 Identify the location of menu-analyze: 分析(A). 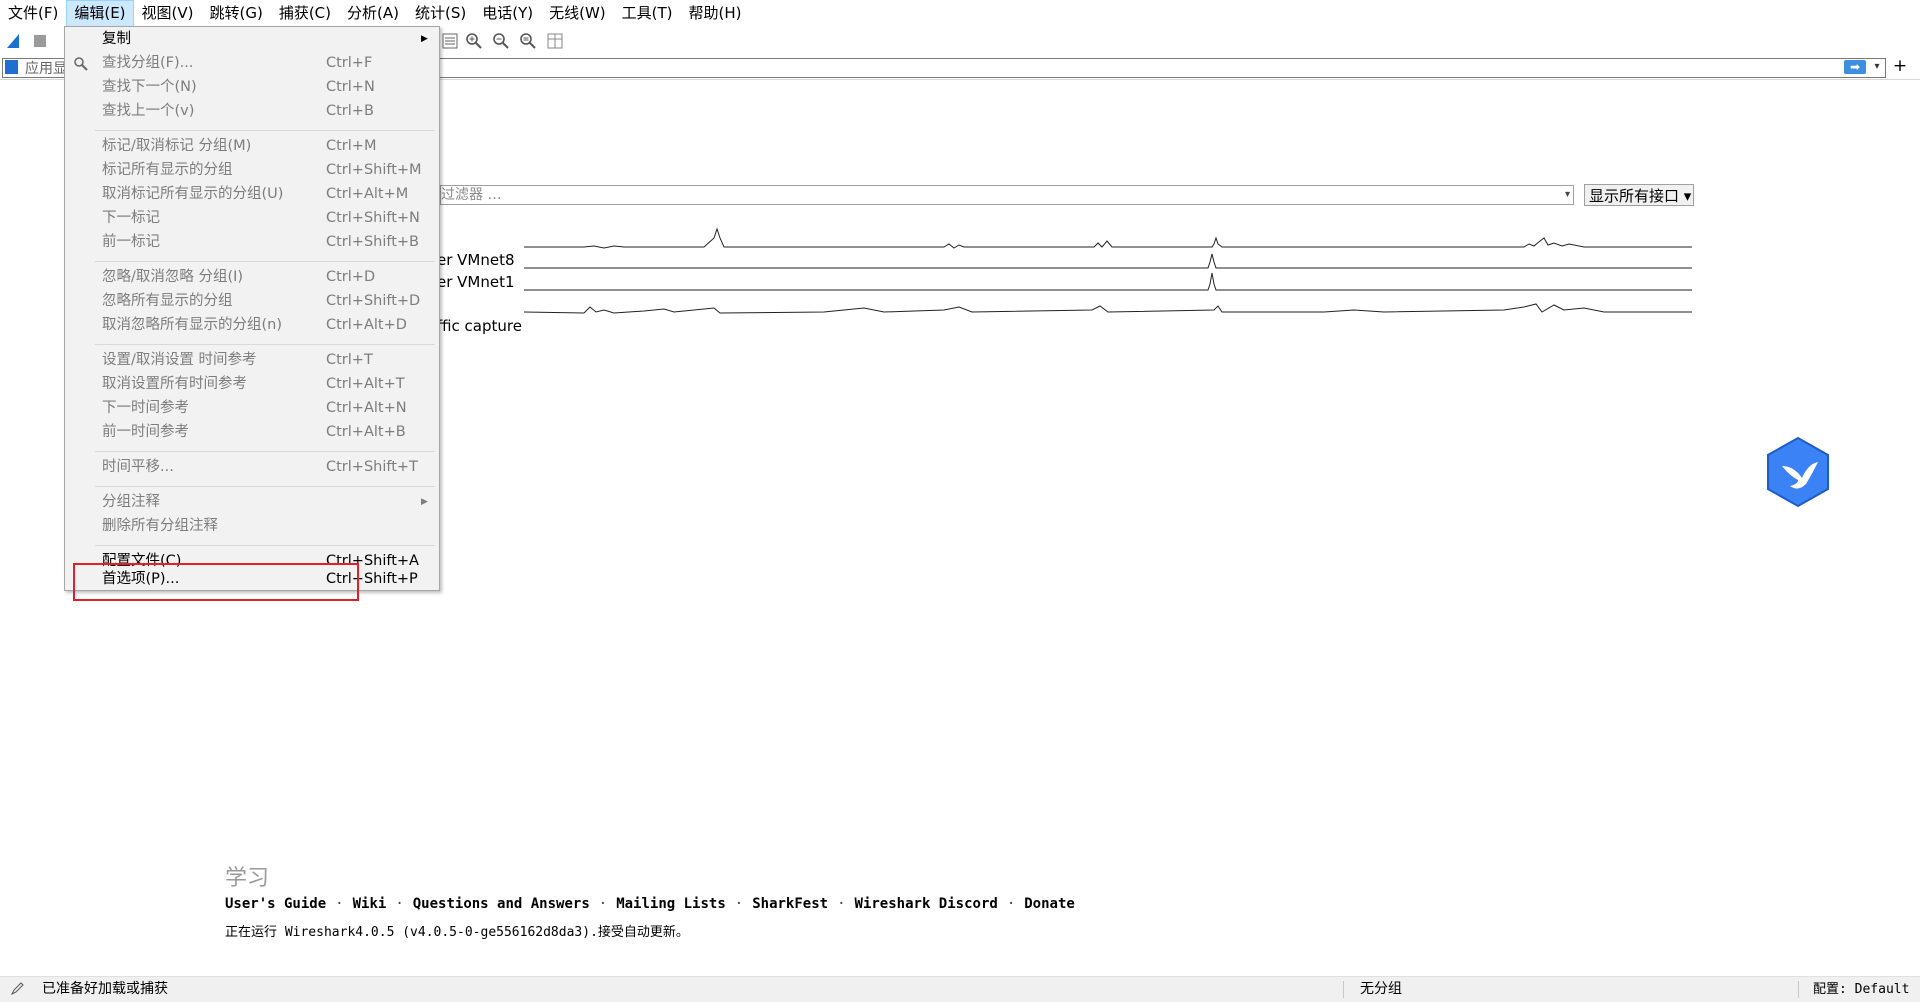
(373, 13).